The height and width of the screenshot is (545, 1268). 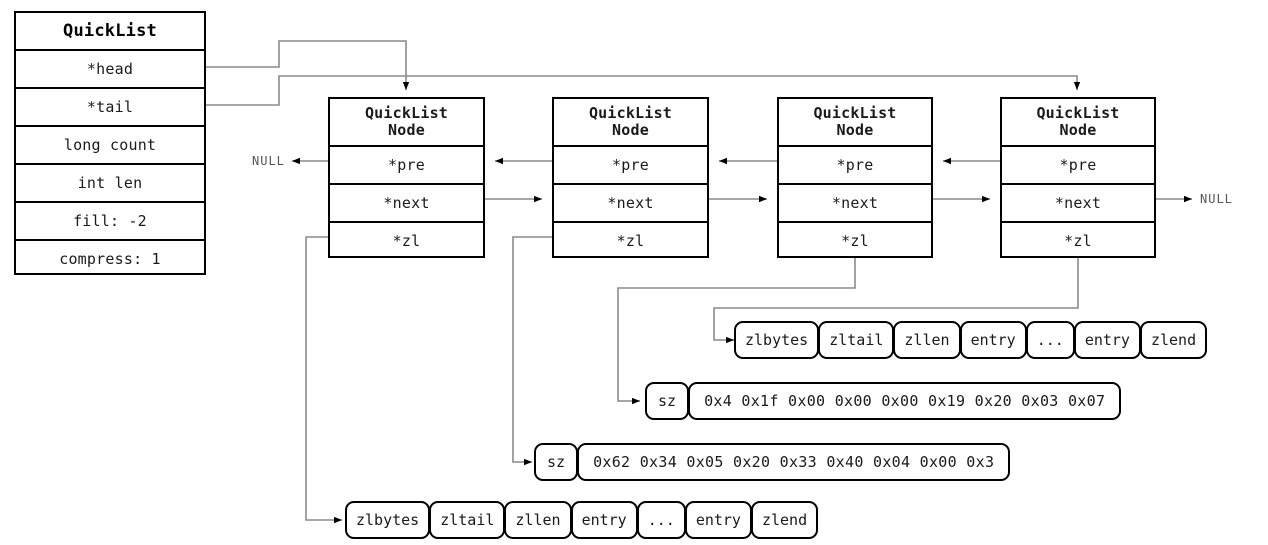 What do you see at coordinates (630, 112) in the screenshot?
I see `node-2-title-line1: QuickList` at bounding box center [630, 112].